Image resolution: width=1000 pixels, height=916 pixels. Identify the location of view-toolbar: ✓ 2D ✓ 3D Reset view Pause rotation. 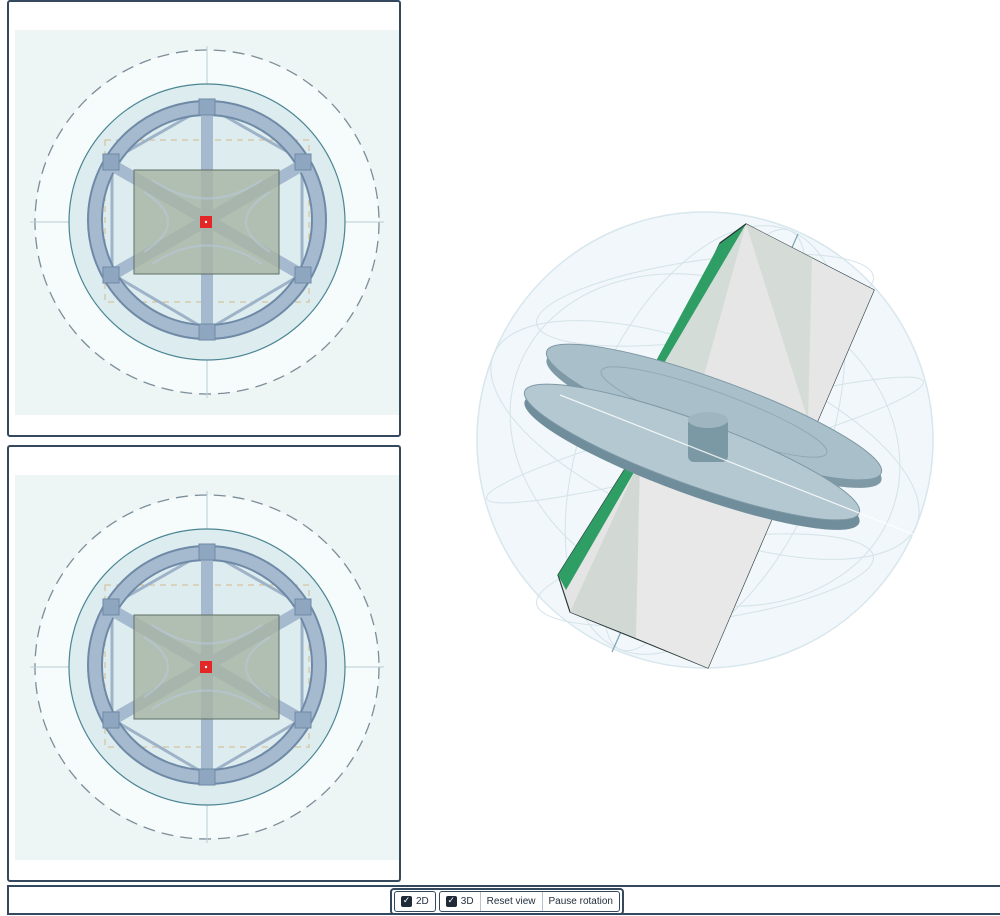
(507, 901).